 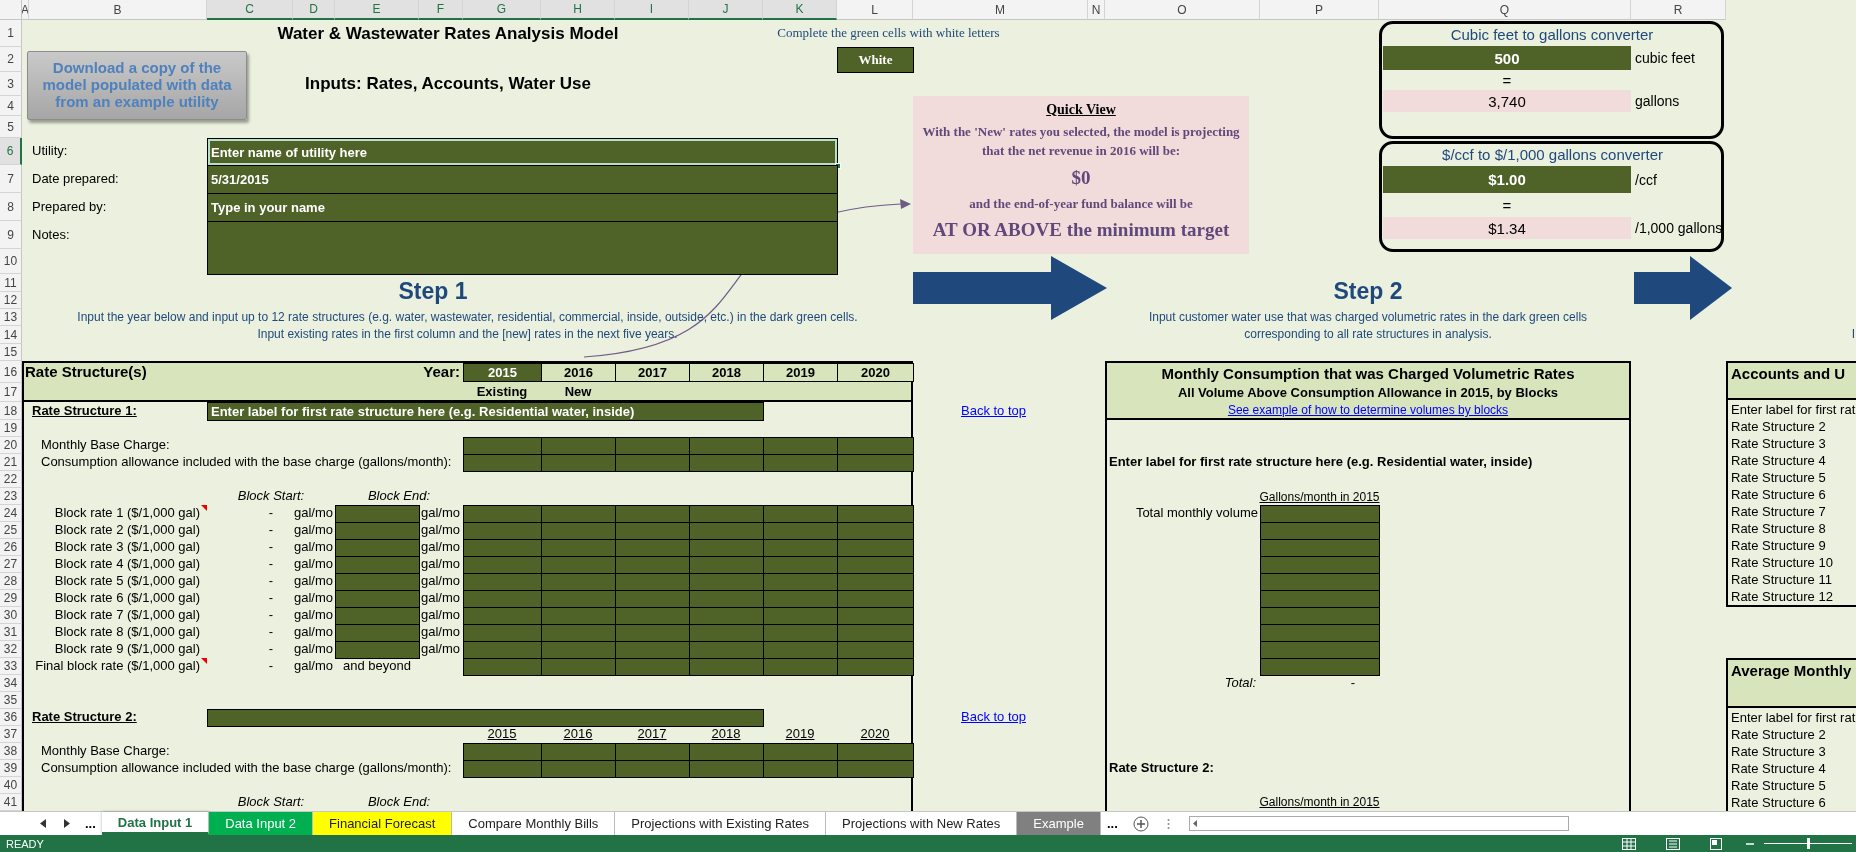 What do you see at coordinates (11, 802) in the screenshot?
I see `row-header: 41` at bounding box center [11, 802].